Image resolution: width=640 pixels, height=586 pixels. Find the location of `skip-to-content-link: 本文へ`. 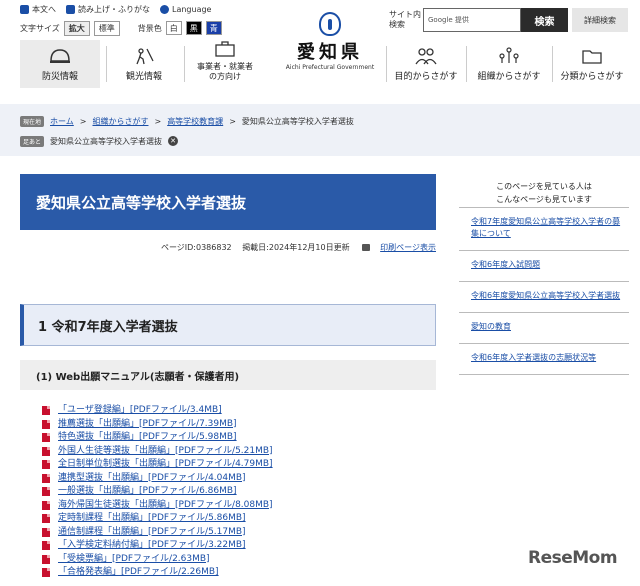

skip-to-content-link: 本文へ is located at coordinates (38, 9).